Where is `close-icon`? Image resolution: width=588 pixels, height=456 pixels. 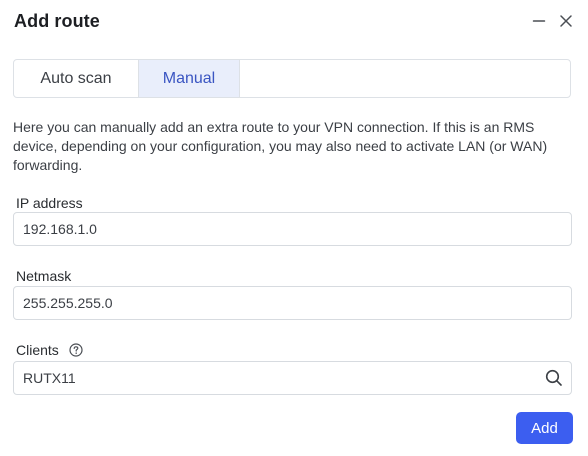
close-icon is located at coordinates (566, 21).